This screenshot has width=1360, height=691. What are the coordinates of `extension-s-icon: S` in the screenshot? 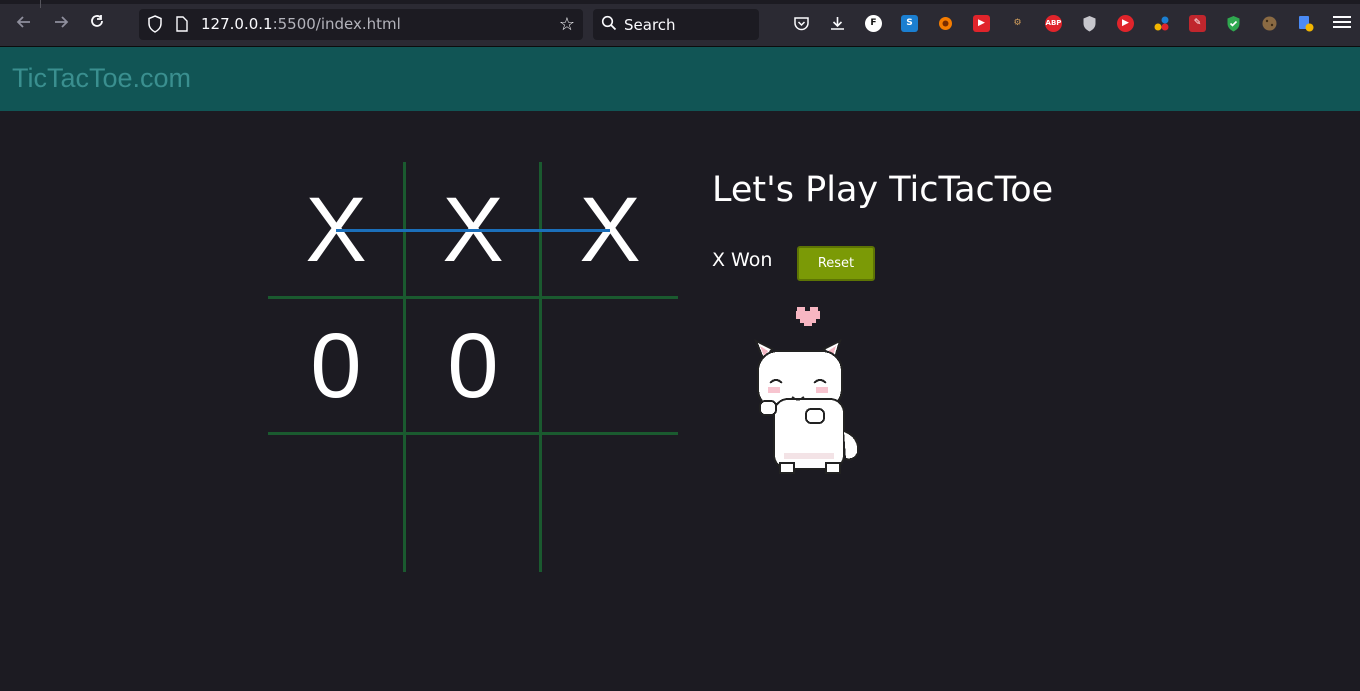 It's located at (909, 23).